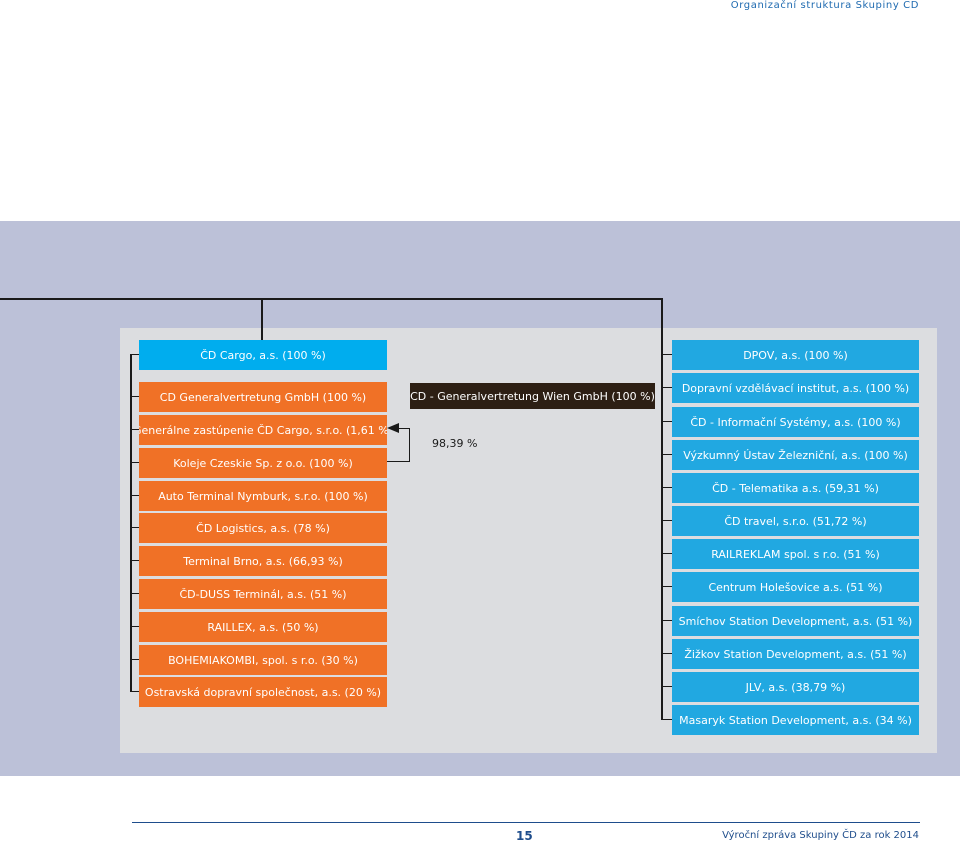 This screenshot has width=960, height=844. What do you see at coordinates (795, 720) in the screenshot?
I see `direct-subsidiary-10: Masaryk Station Development, a.s. (34 %)` at bounding box center [795, 720].